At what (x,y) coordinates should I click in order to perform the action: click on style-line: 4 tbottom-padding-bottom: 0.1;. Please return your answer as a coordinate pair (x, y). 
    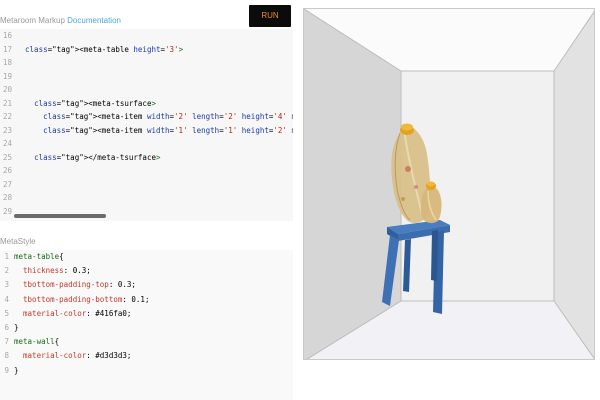
    Looking at the image, I should click on (146, 300).